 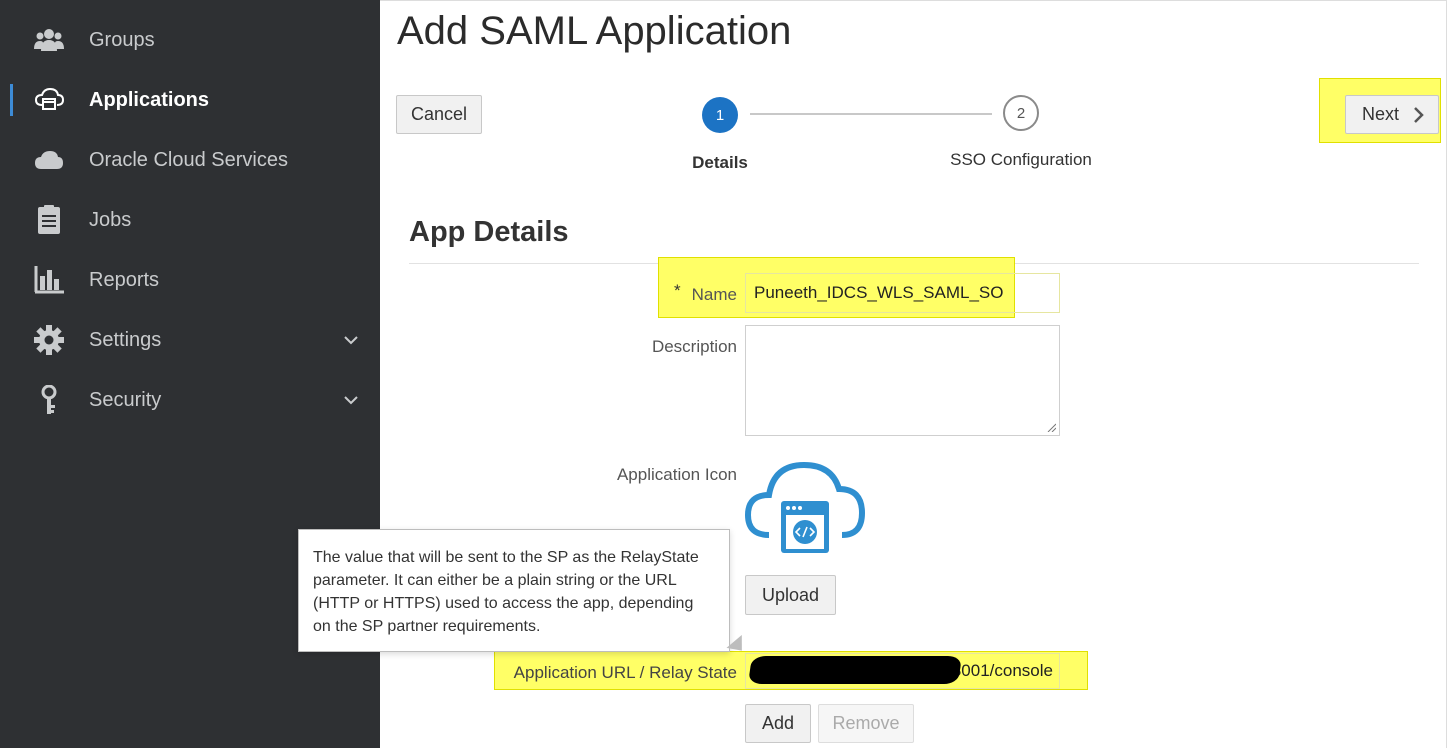 I want to click on cloud-app-icon, so click(x=49, y=100).